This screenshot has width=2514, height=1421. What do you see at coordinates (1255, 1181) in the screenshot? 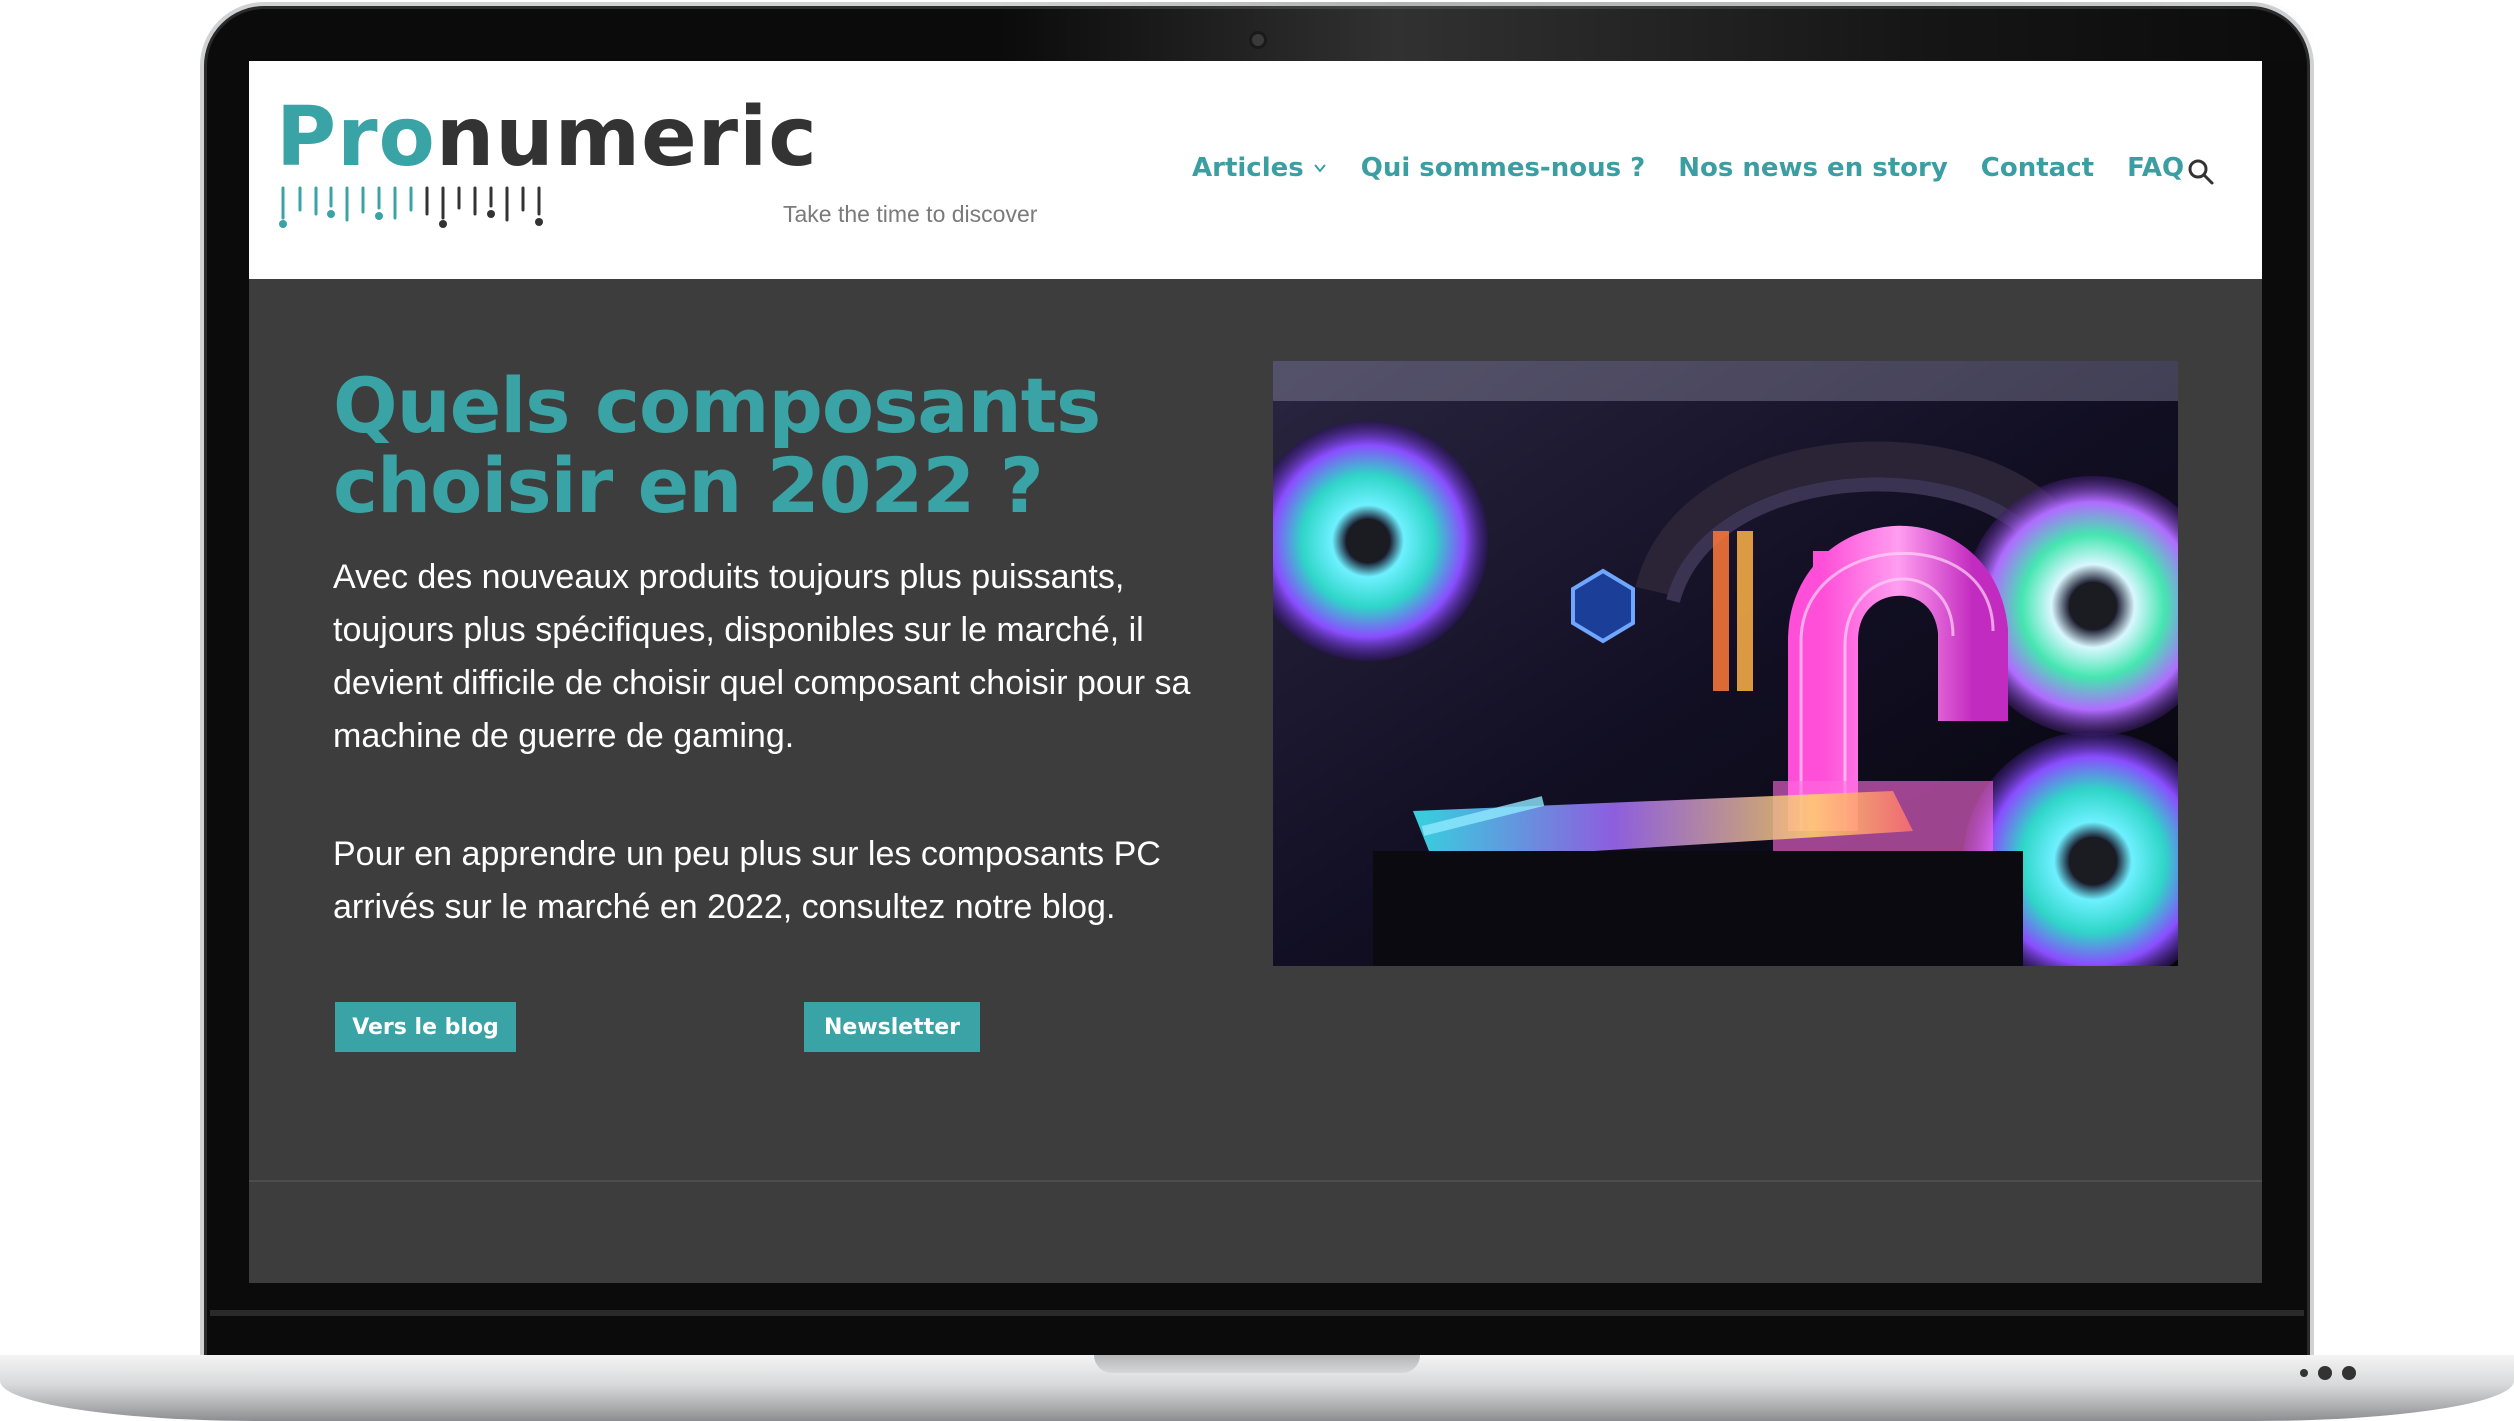
I see `section-divider` at bounding box center [1255, 1181].